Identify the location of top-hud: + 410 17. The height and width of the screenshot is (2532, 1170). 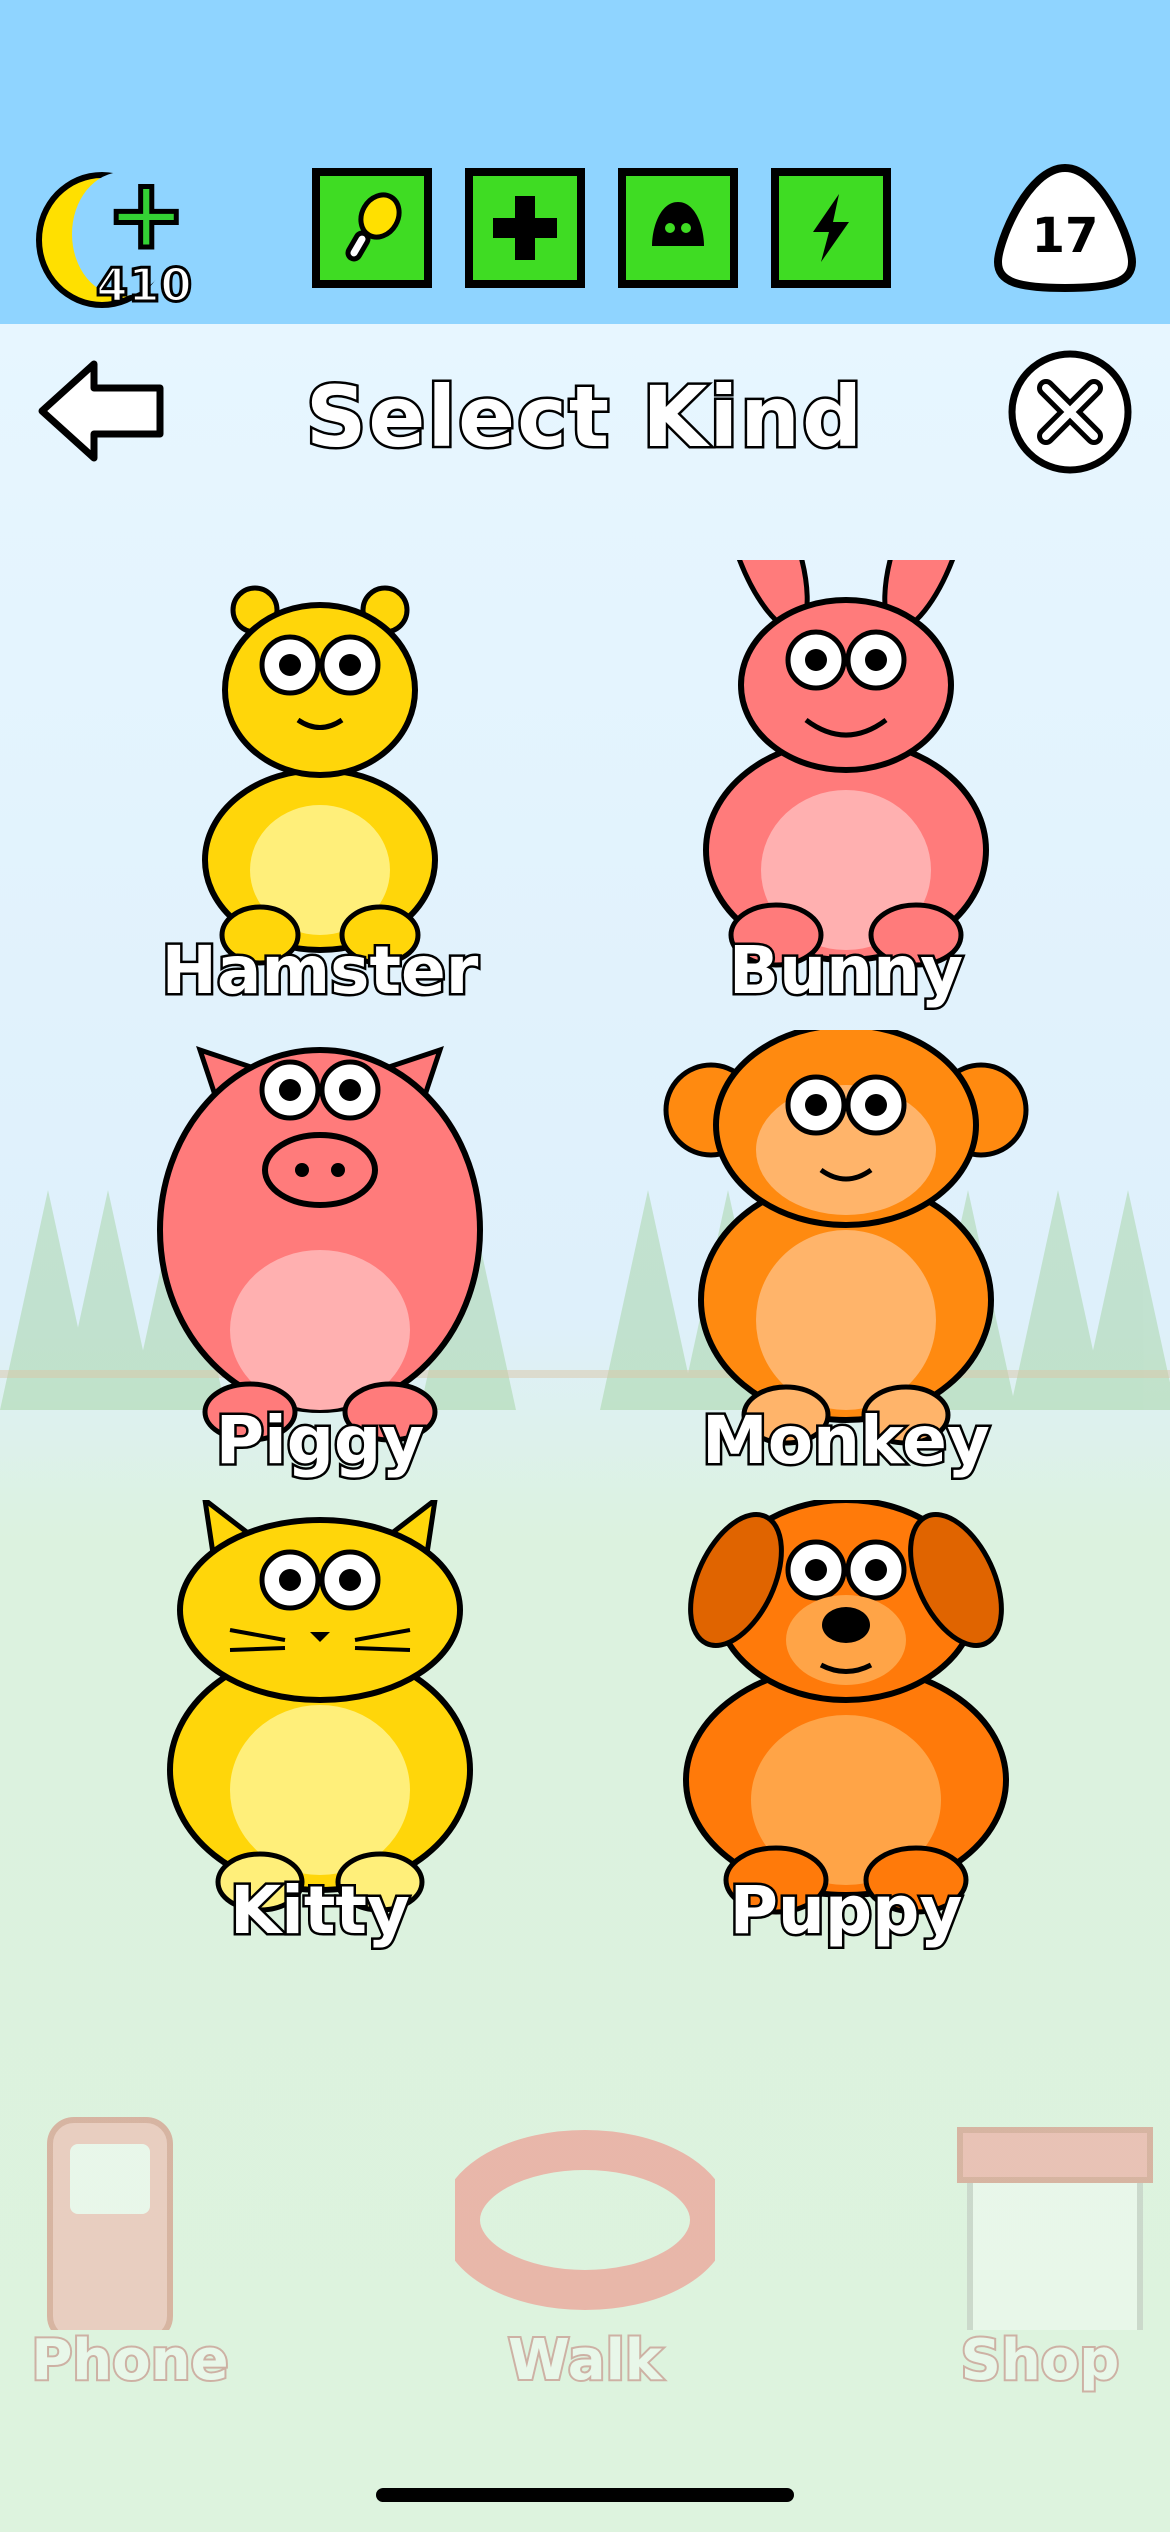
(585, 232).